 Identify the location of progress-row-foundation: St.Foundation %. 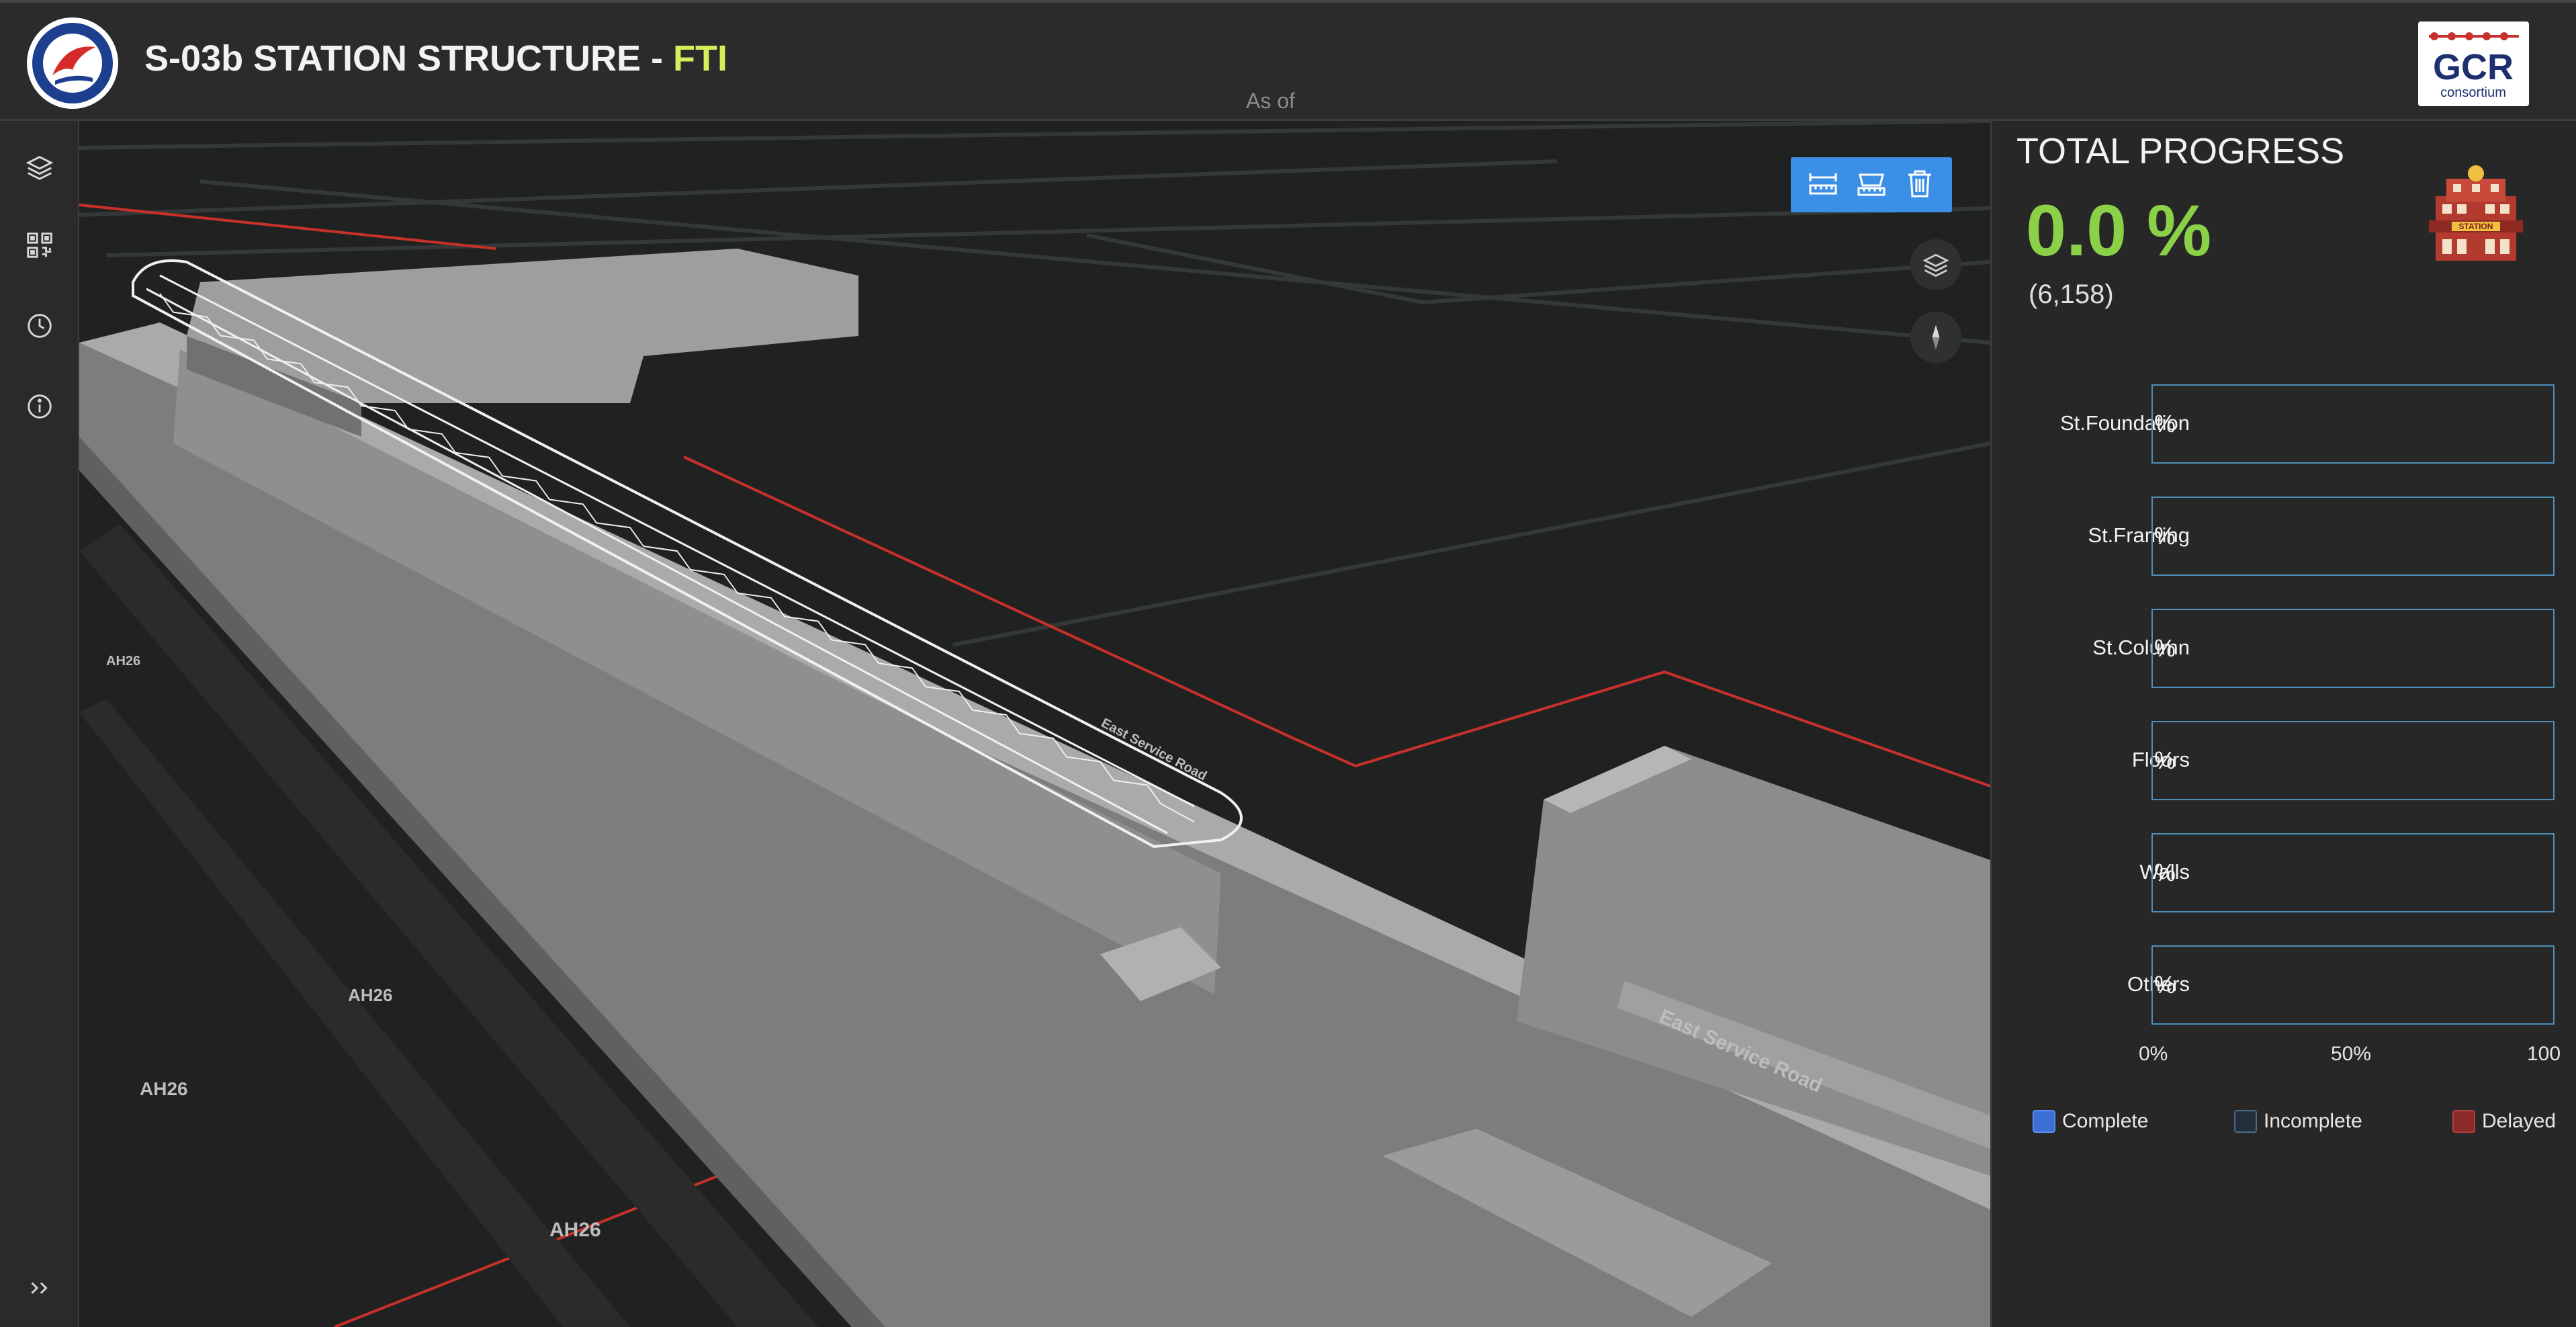
(2284, 424).